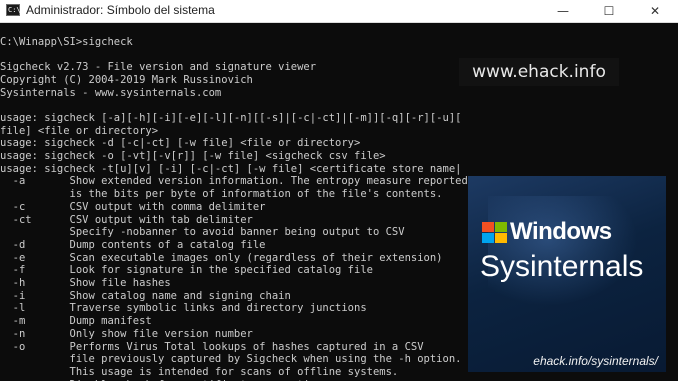 This screenshot has width=678, height=381. Describe the element at coordinates (66, 41) in the screenshot. I see `console-line: C:\Winapp\SI>sigcheck` at that location.